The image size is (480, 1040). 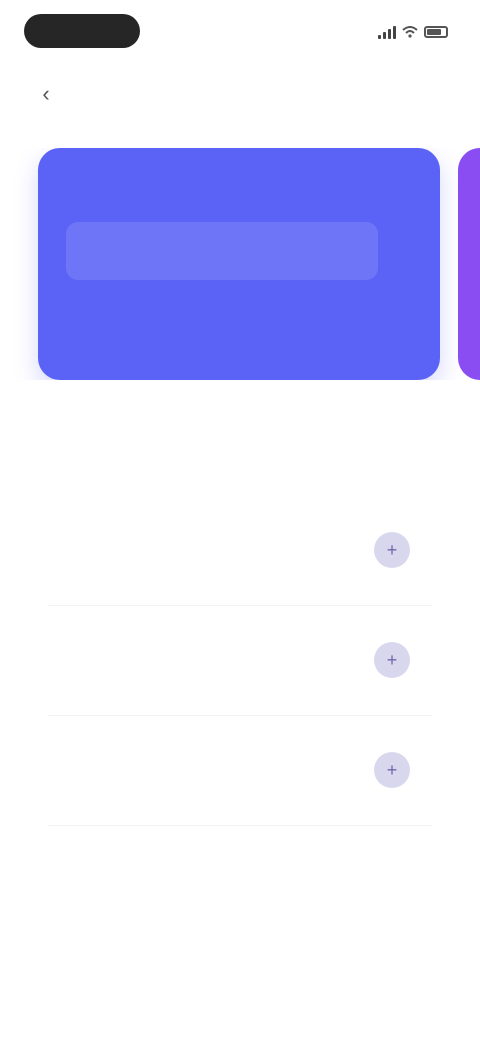 What do you see at coordinates (240, 32) in the screenshot?
I see `status-bar` at bounding box center [240, 32].